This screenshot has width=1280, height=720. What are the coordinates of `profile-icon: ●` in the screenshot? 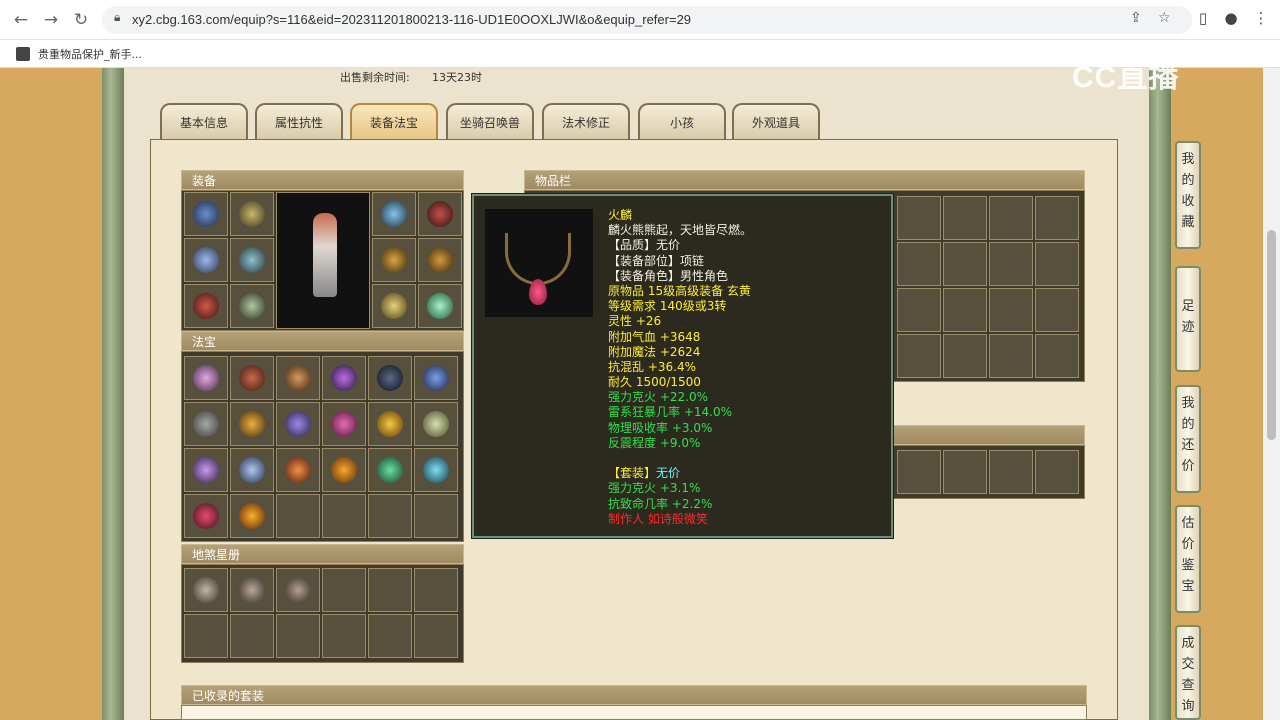 It's located at (1231, 18).